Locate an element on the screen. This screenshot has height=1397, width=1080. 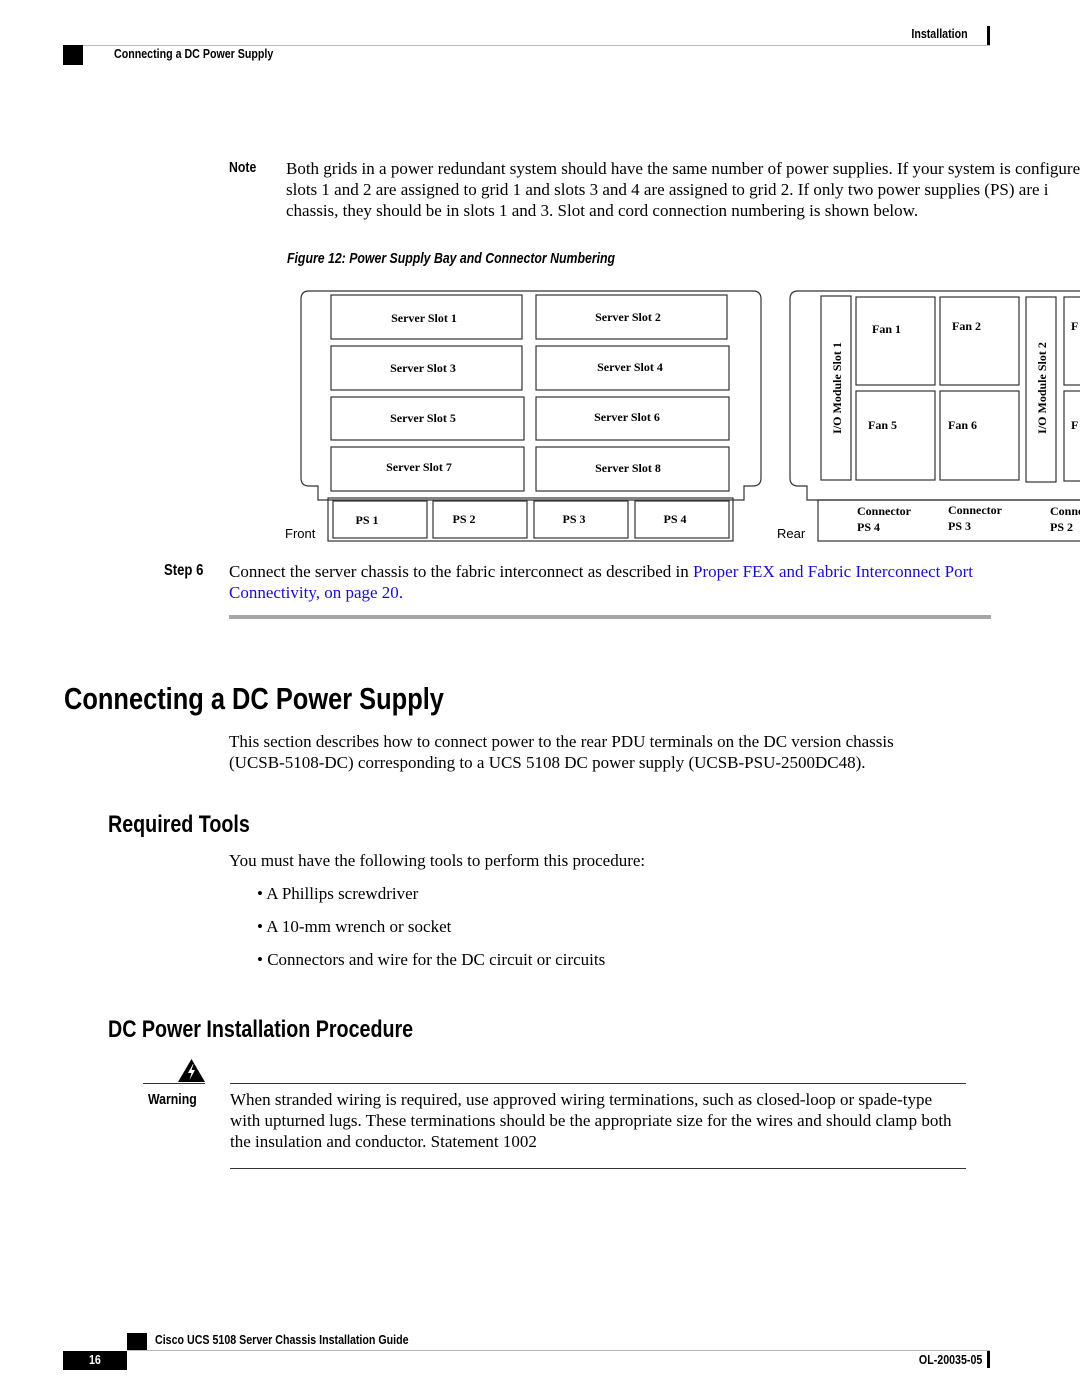
io-module-label: I/O Module Slot 1 is located at coordinates (837, 388).